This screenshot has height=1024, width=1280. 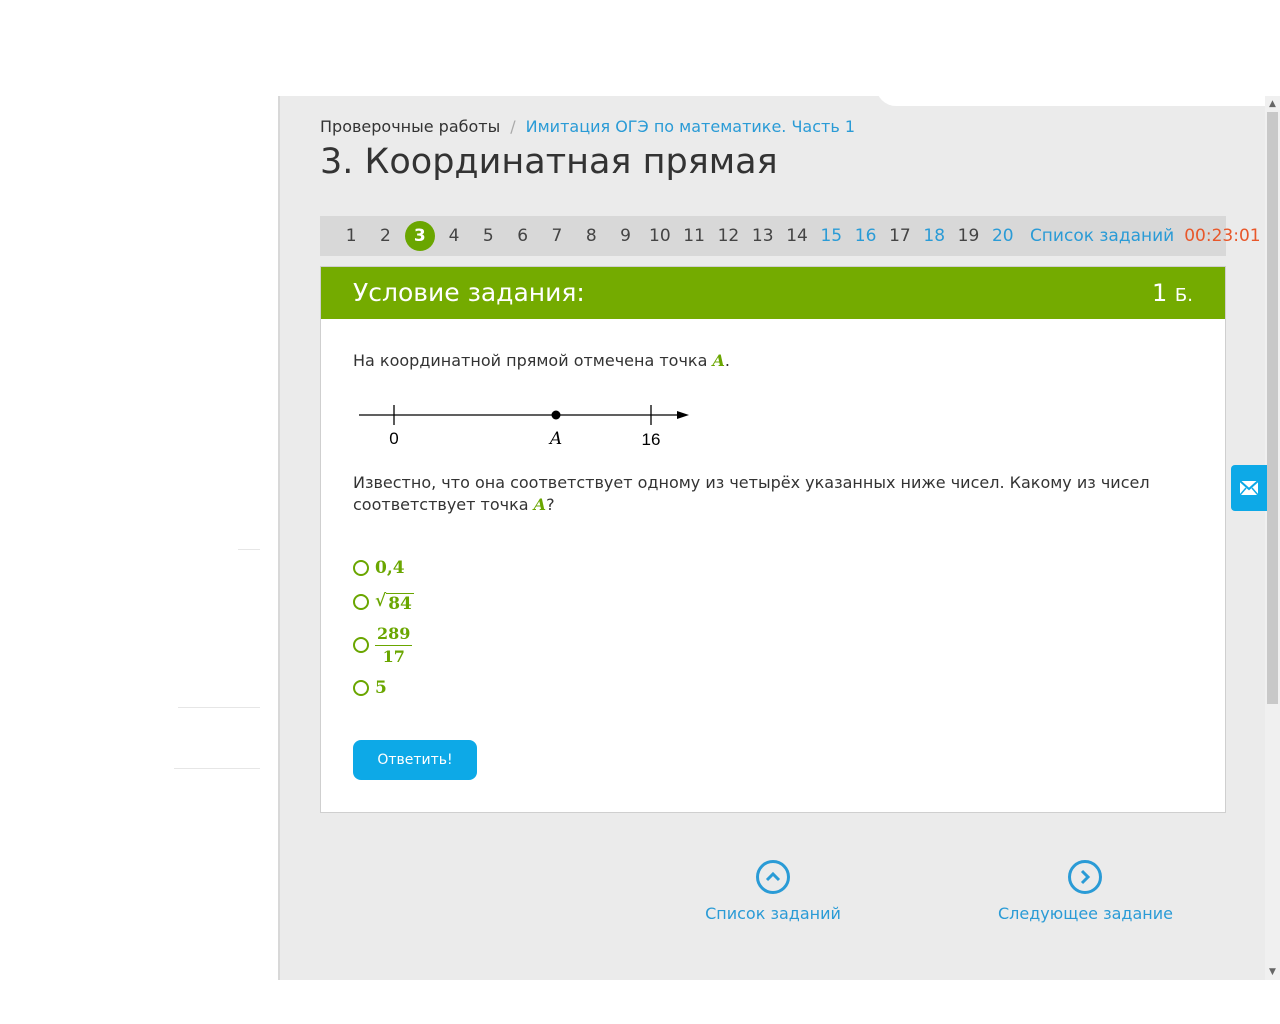 What do you see at coordinates (773, 877) in the screenshot?
I see `chevron-up-icon` at bounding box center [773, 877].